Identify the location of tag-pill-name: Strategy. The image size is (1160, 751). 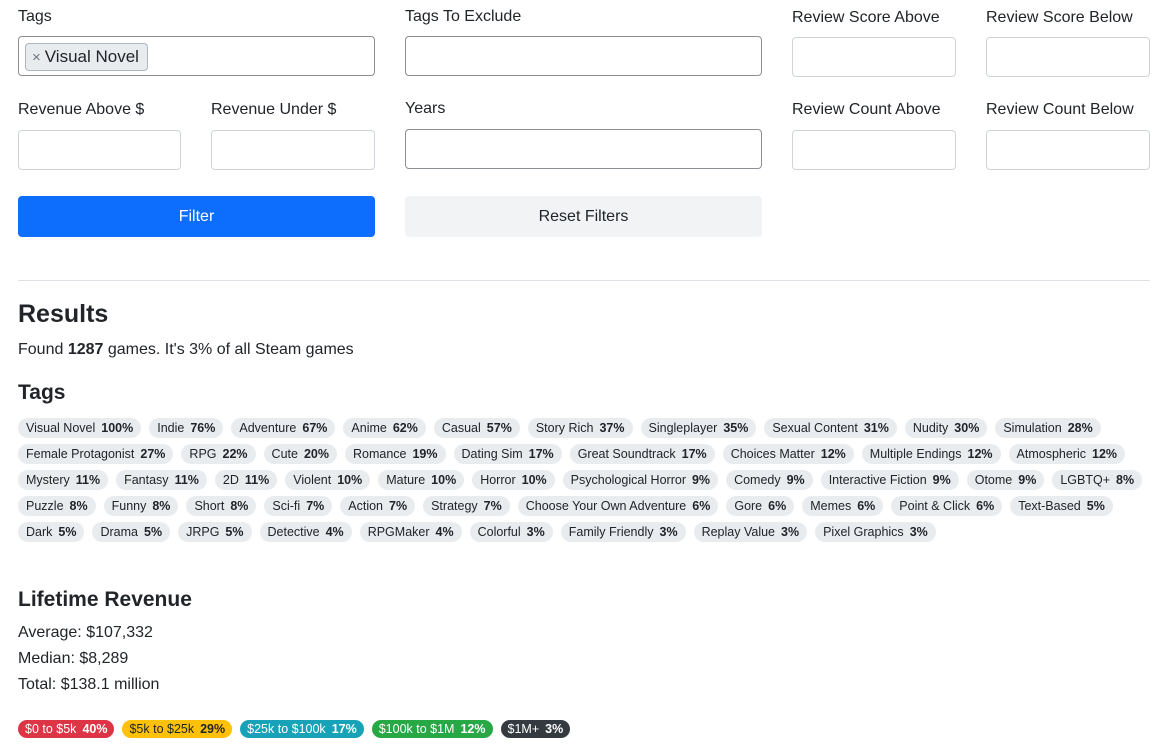
(454, 506).